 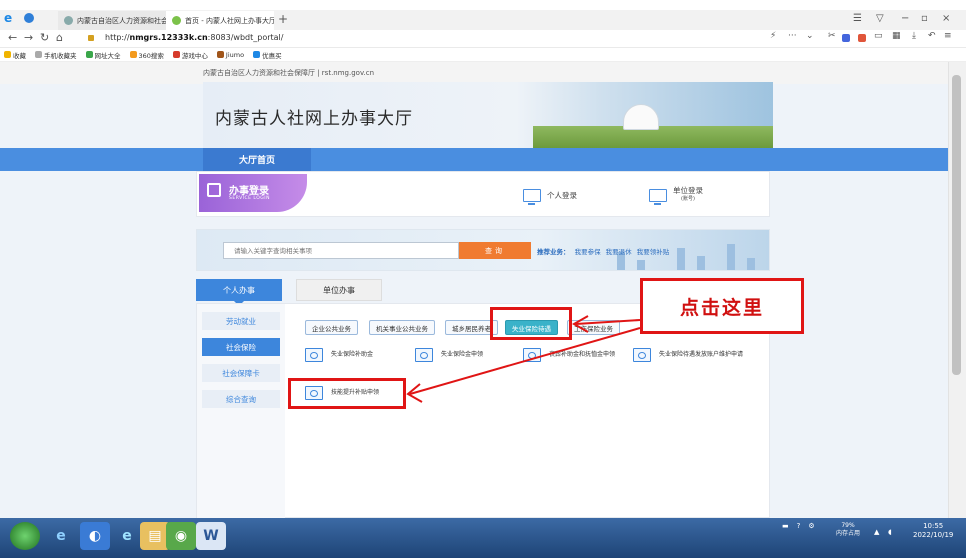 I want to click on bookmark-item: 网址大全, so click(x=103, y=55).